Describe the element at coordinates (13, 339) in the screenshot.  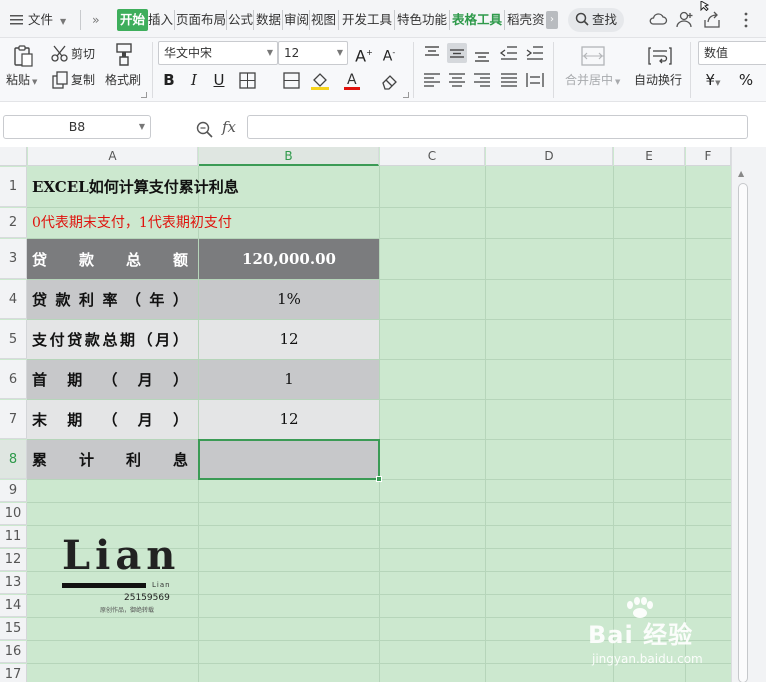
I see `row-header-5: 5` at that location.